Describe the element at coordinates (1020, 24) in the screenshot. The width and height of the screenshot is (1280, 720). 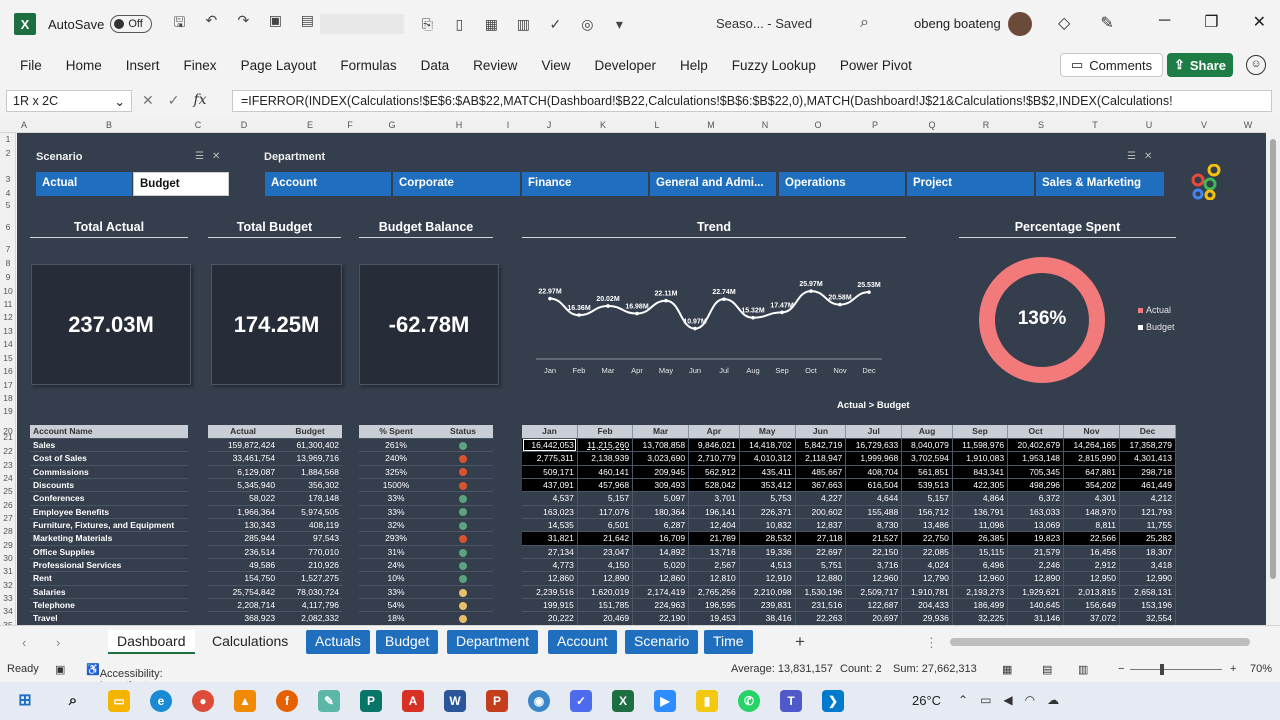
I see `avatar` at that location.